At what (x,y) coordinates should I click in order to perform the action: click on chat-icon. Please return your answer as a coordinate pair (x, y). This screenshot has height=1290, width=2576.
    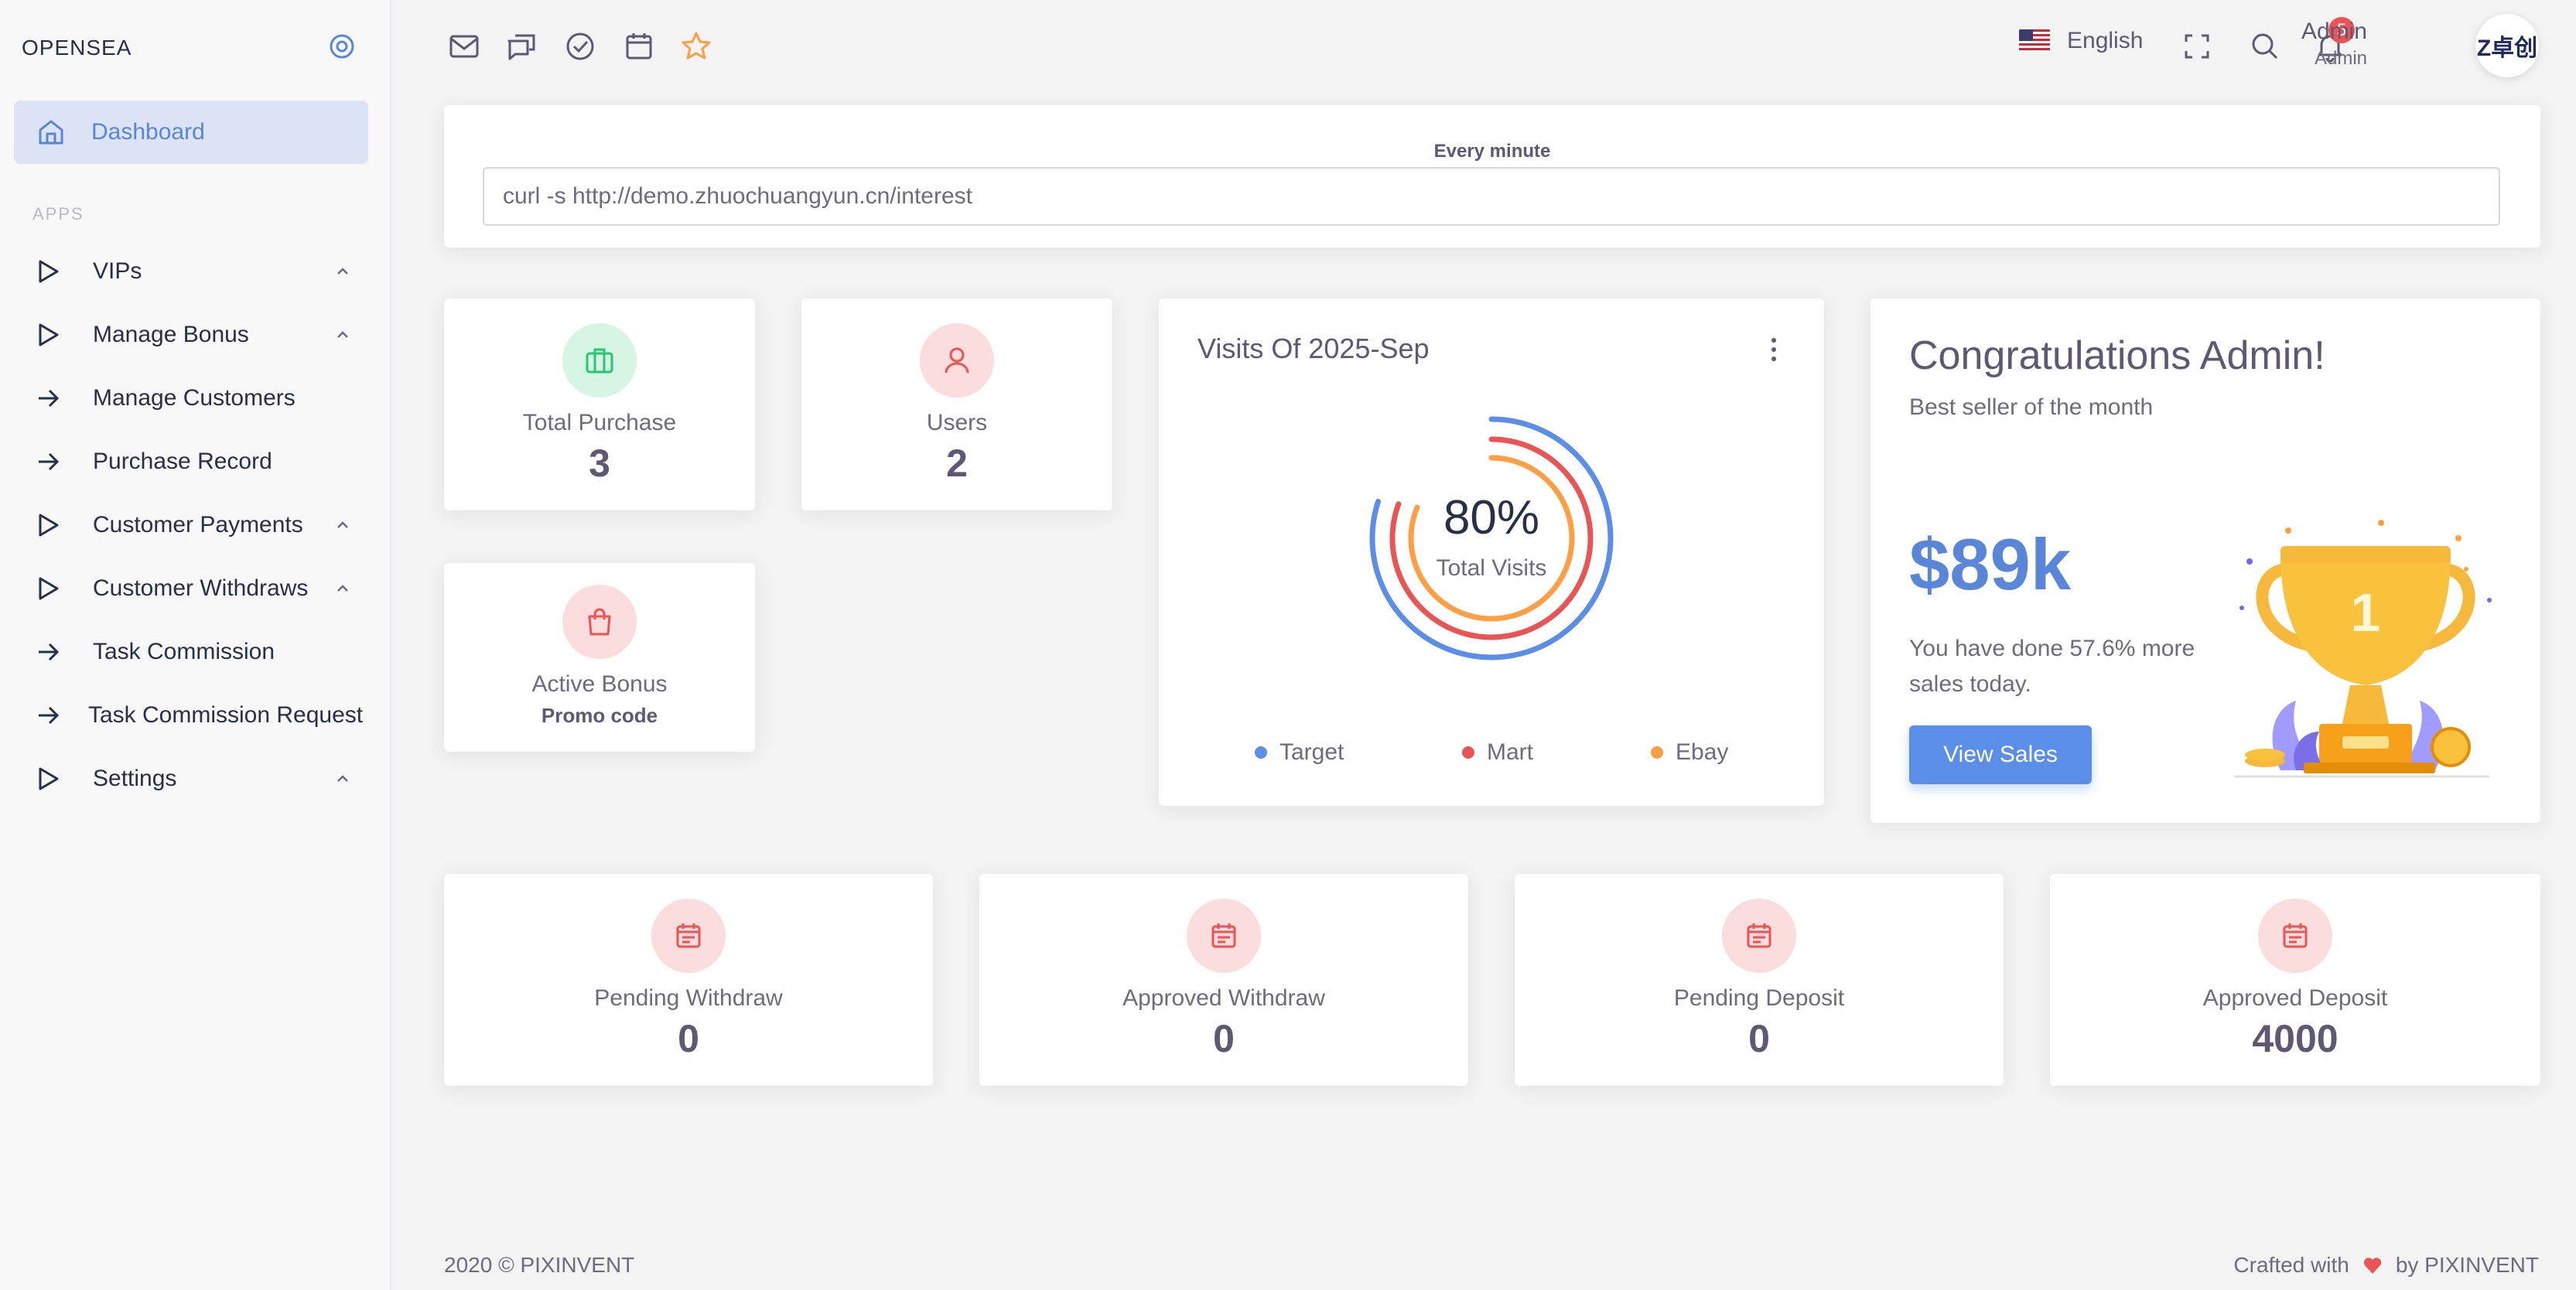
    Looking at the image, I should click on (521, 46).